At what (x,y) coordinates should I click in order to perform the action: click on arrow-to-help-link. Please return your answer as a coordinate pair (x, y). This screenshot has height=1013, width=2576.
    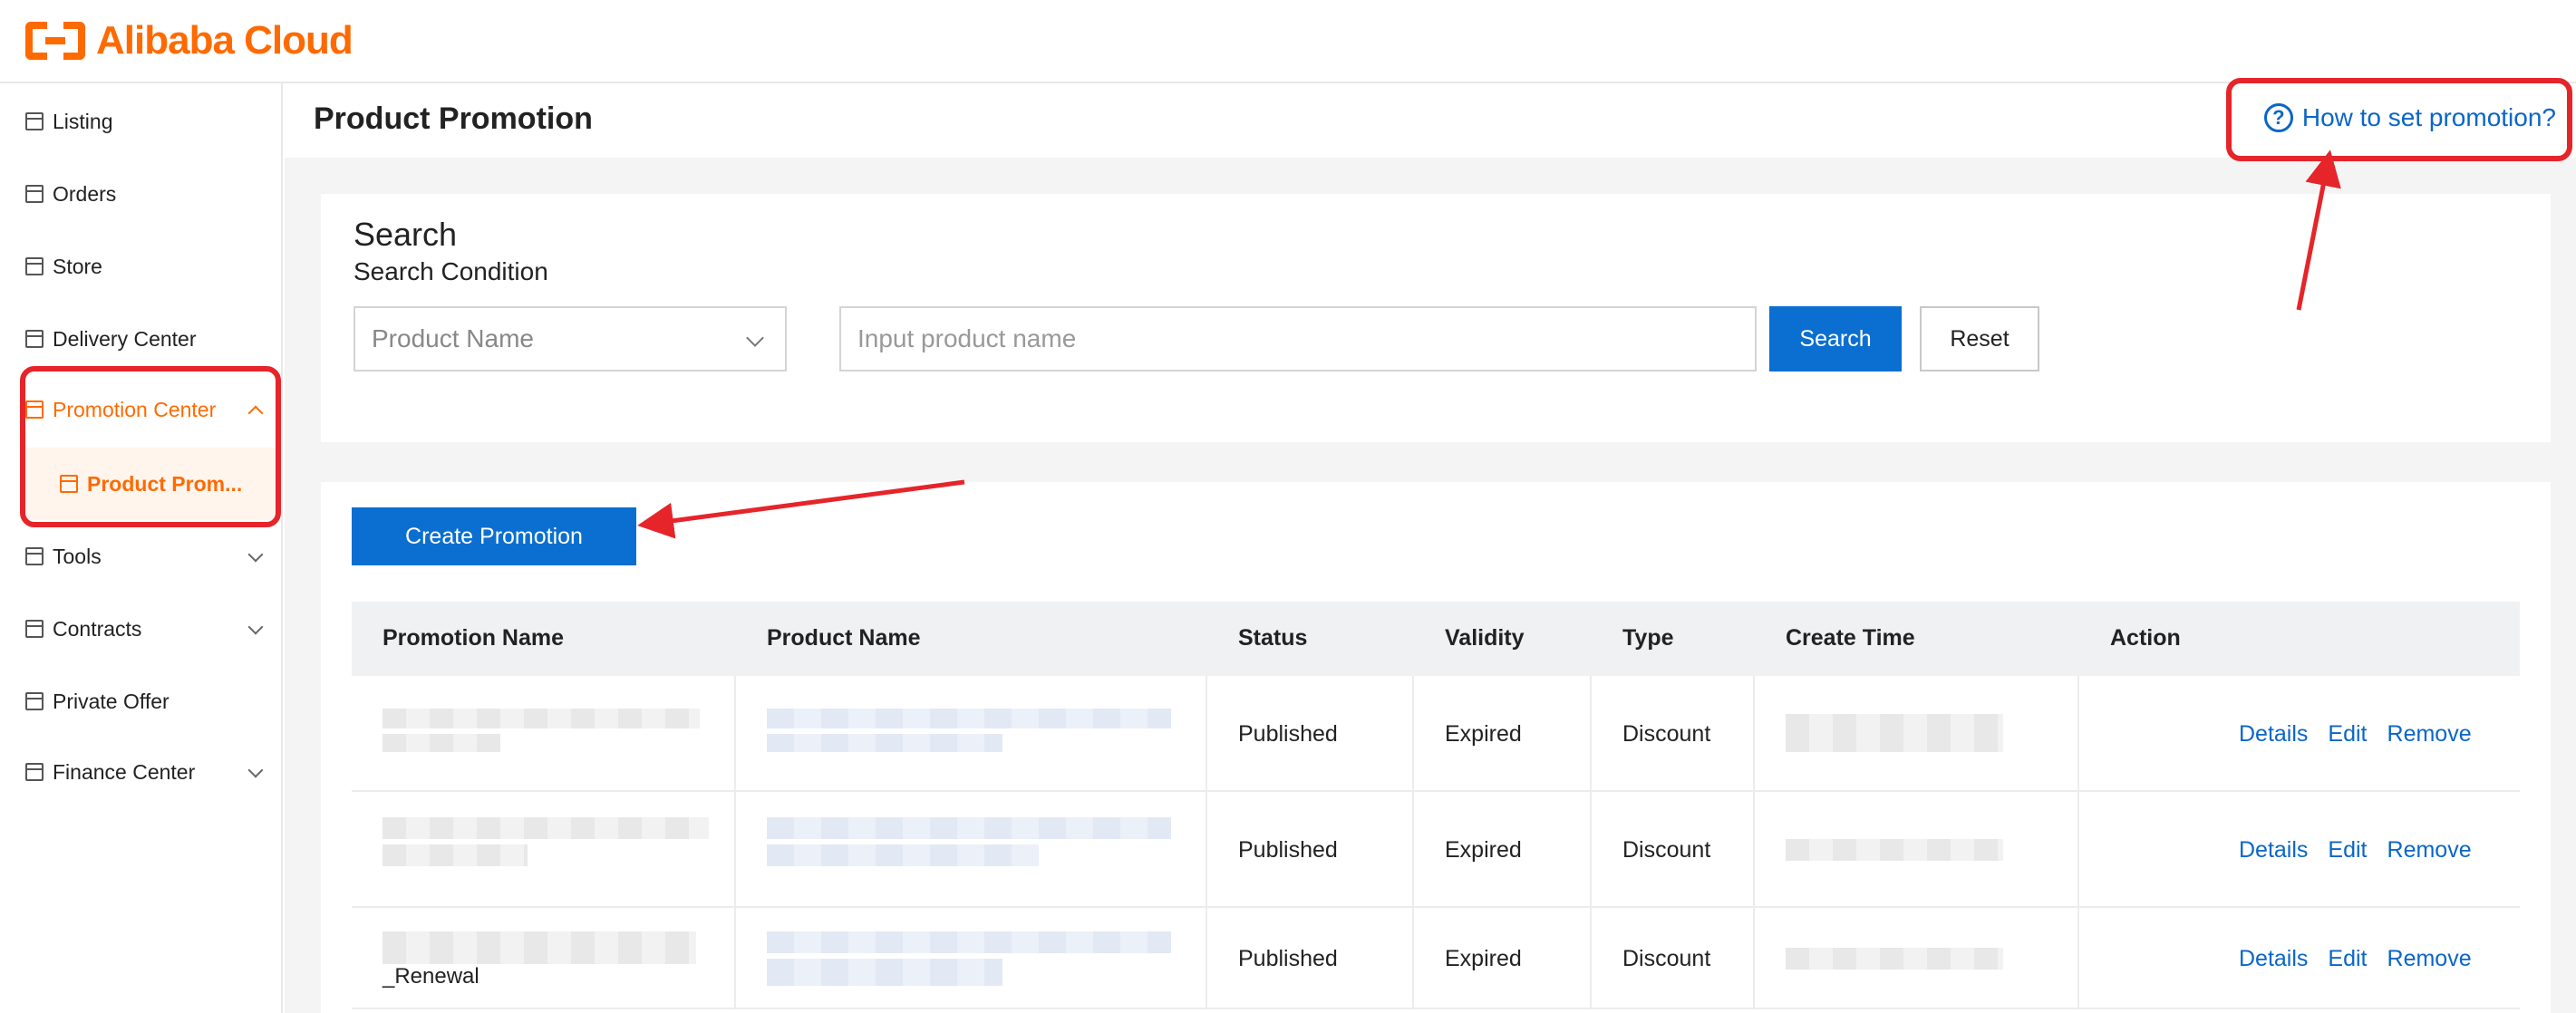
    Looking at the image, I should click on (2318, 230).